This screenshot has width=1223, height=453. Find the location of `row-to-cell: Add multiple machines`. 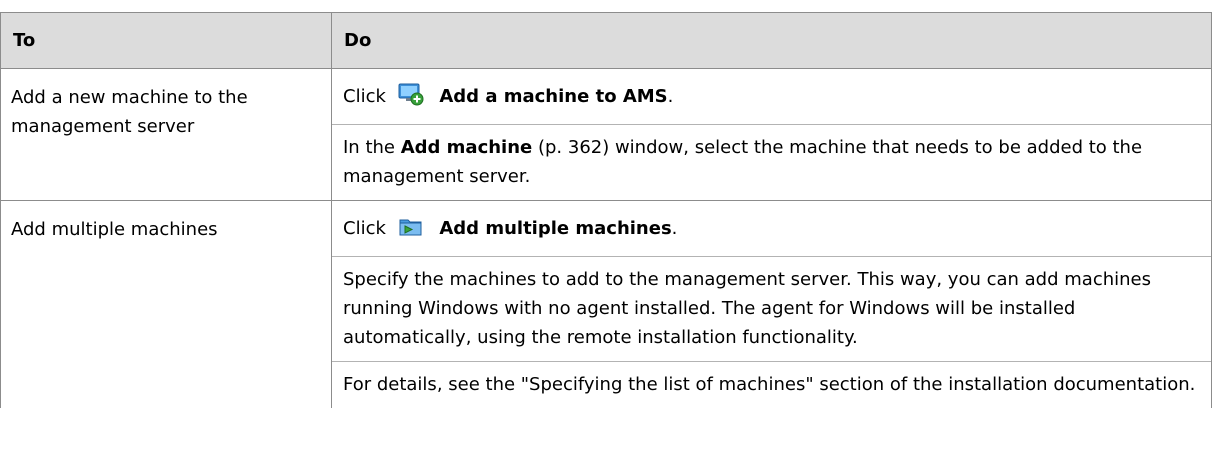

row-to-cell: Add multiple machines is located at coordinates (166, 304).